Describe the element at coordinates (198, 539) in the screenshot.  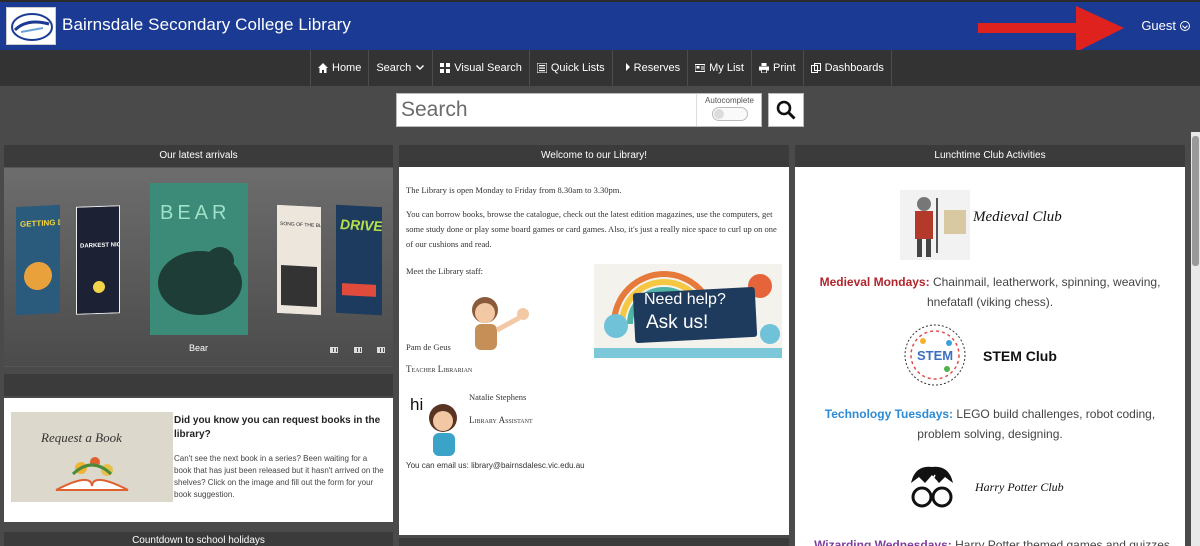
I see `countdown-heading: Countdown to school holidays` at that location.